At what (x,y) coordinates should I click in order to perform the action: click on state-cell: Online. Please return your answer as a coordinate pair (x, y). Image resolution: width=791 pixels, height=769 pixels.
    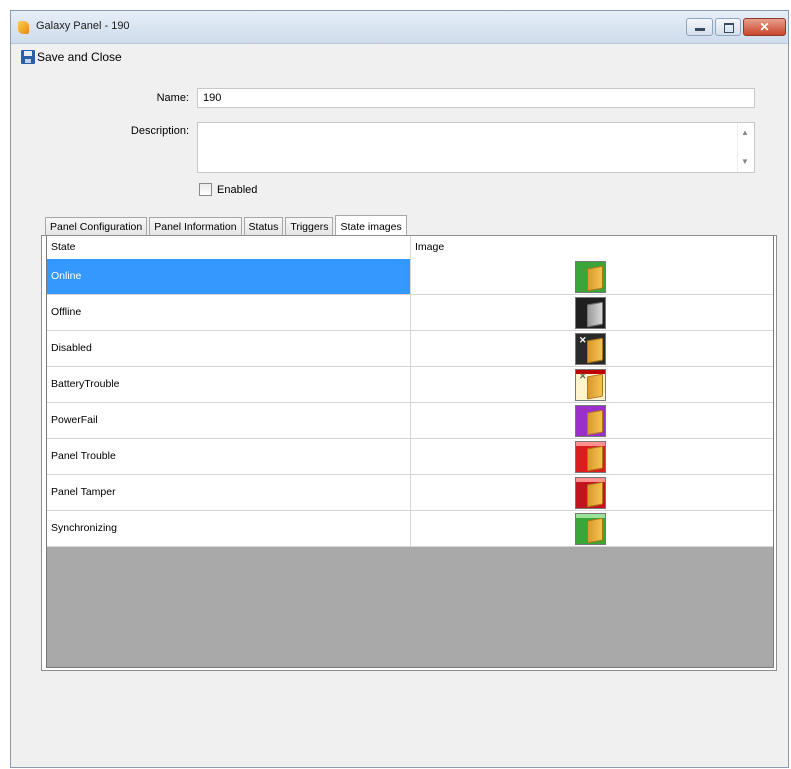
    Looking at the image, I should click on (229, 276).